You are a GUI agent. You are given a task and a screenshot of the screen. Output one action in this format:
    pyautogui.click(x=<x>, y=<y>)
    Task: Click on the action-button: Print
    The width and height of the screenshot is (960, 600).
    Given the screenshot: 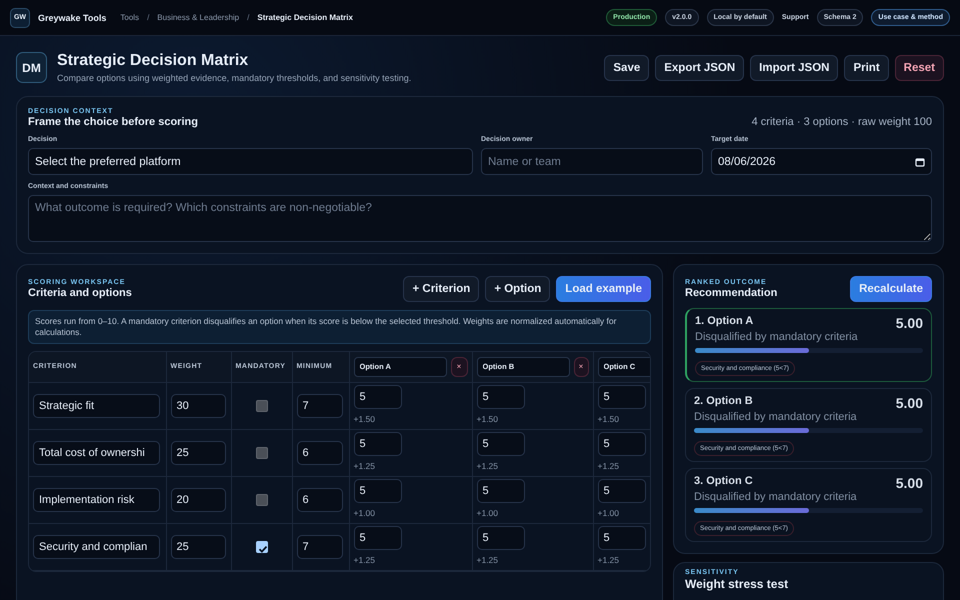 What is the action you would take?
    pyautogui.click(x=866, y=67)
    